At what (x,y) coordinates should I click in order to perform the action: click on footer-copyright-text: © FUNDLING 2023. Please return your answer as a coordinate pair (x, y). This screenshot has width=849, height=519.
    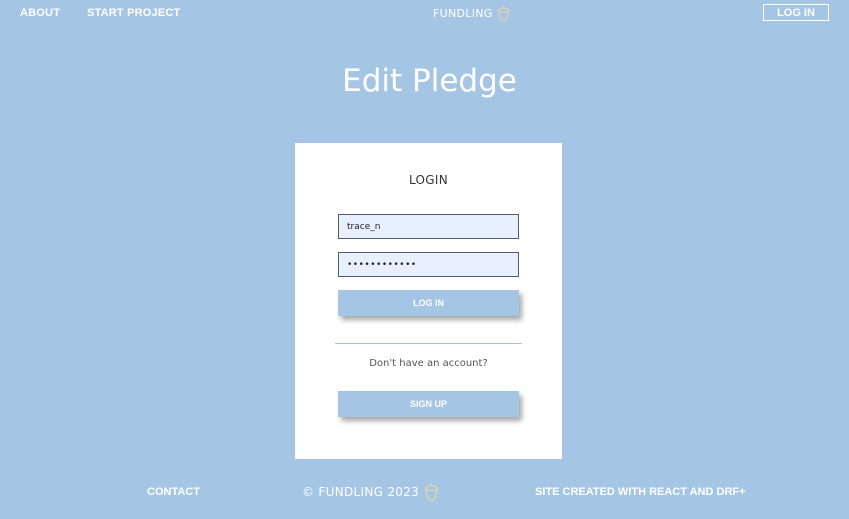
    Looking at the image, I should click on (361, 492).